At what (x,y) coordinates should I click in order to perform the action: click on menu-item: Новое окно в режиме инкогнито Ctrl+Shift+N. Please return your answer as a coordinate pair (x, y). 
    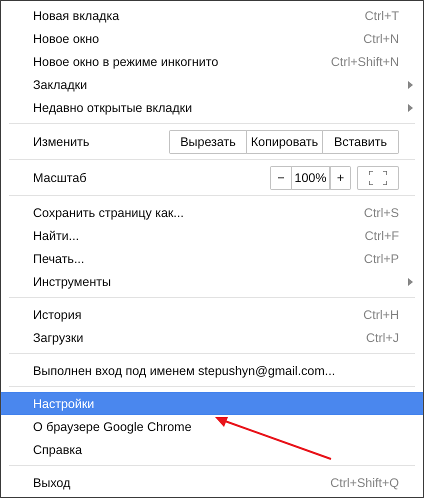
    Looking at the image, I should click on (212, 61).